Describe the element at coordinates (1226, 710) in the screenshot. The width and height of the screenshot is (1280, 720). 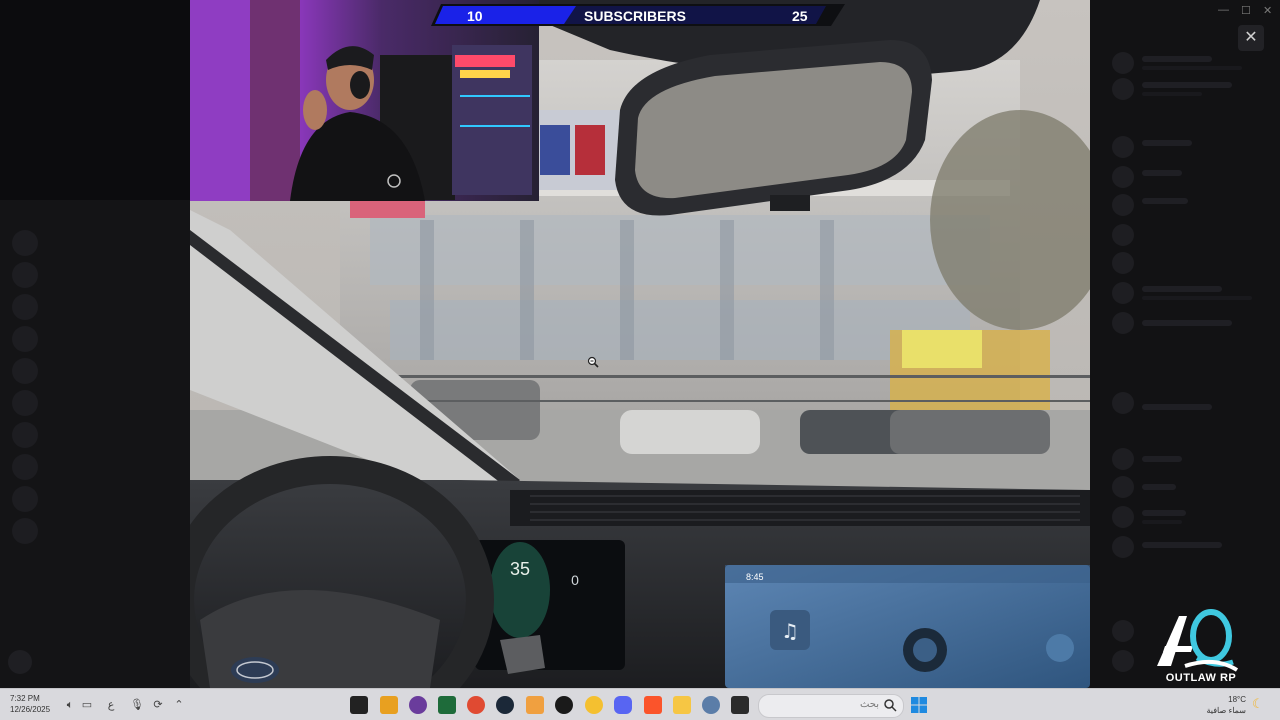
I see `weather-desc: سماء صافية` at that location.